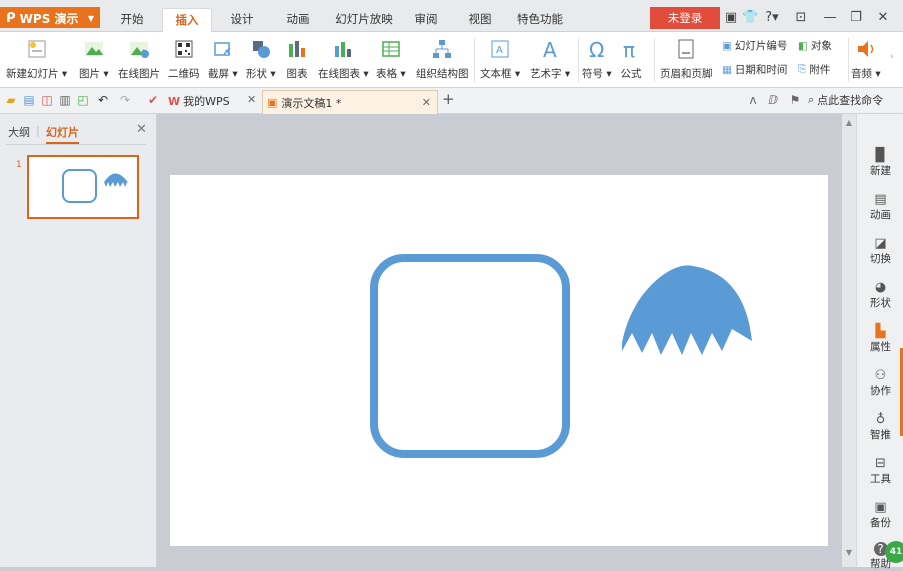 The image size is (903, 571). Describe the element at coordinates (448, 99) in the screenshot. I see `new-tab-icon: +` at that location.